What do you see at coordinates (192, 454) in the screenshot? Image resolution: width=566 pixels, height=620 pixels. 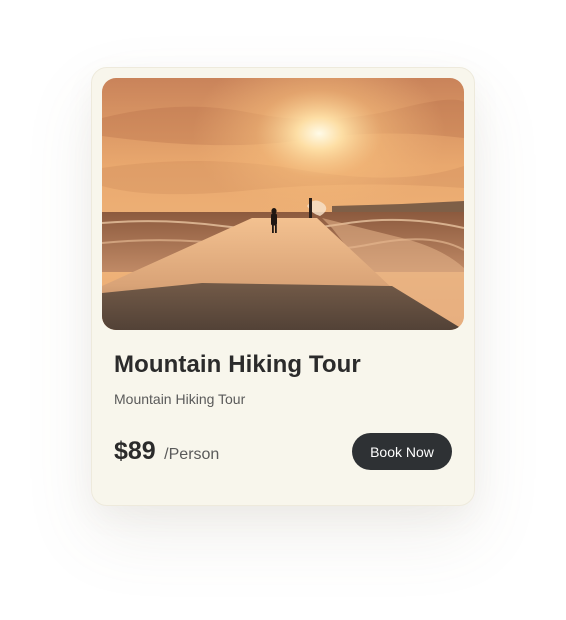 I see `price-unit: /Person` at bounding box center [192, 454].